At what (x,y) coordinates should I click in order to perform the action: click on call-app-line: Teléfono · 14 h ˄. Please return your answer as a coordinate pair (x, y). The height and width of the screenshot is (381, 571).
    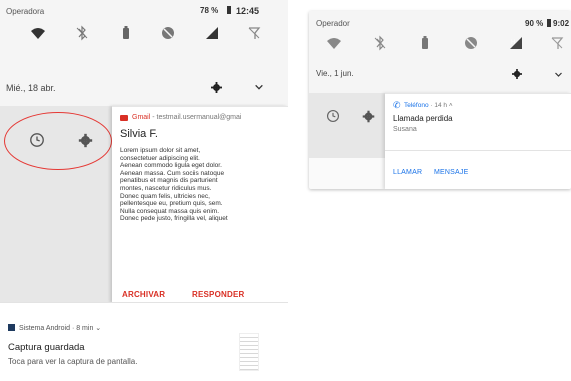
    Looking at the image, I should click on (428, 105).